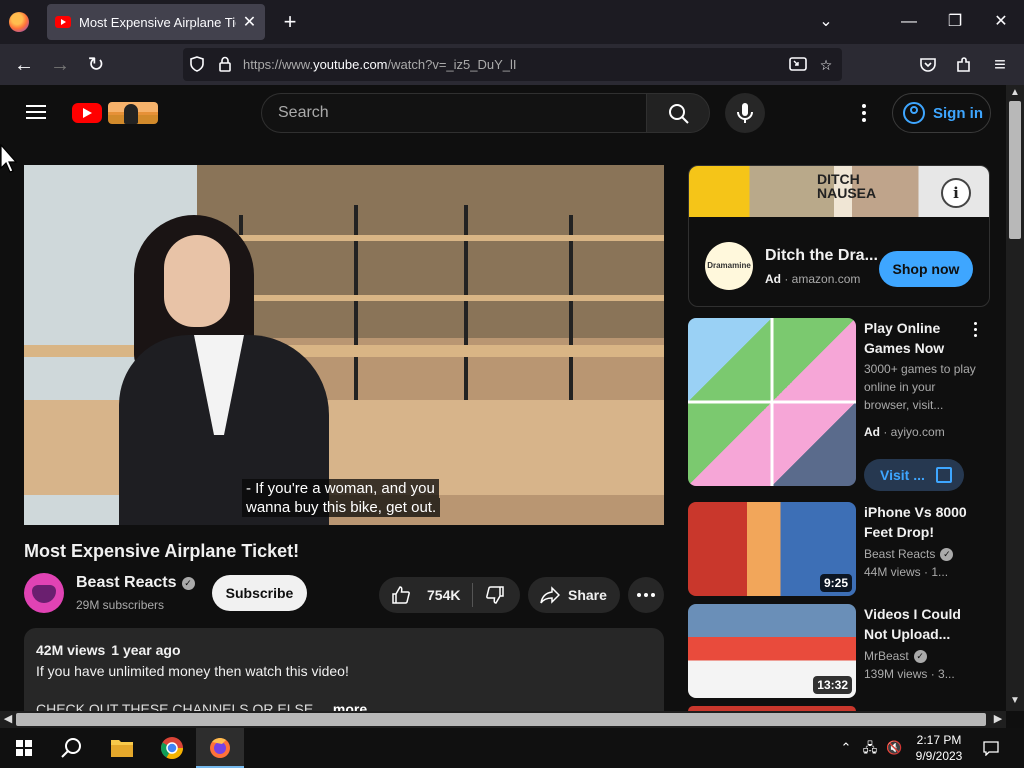 This screenshot has height=768, width=1024. I want to click on video-thumbnail: 13:32, so click(772, 651).